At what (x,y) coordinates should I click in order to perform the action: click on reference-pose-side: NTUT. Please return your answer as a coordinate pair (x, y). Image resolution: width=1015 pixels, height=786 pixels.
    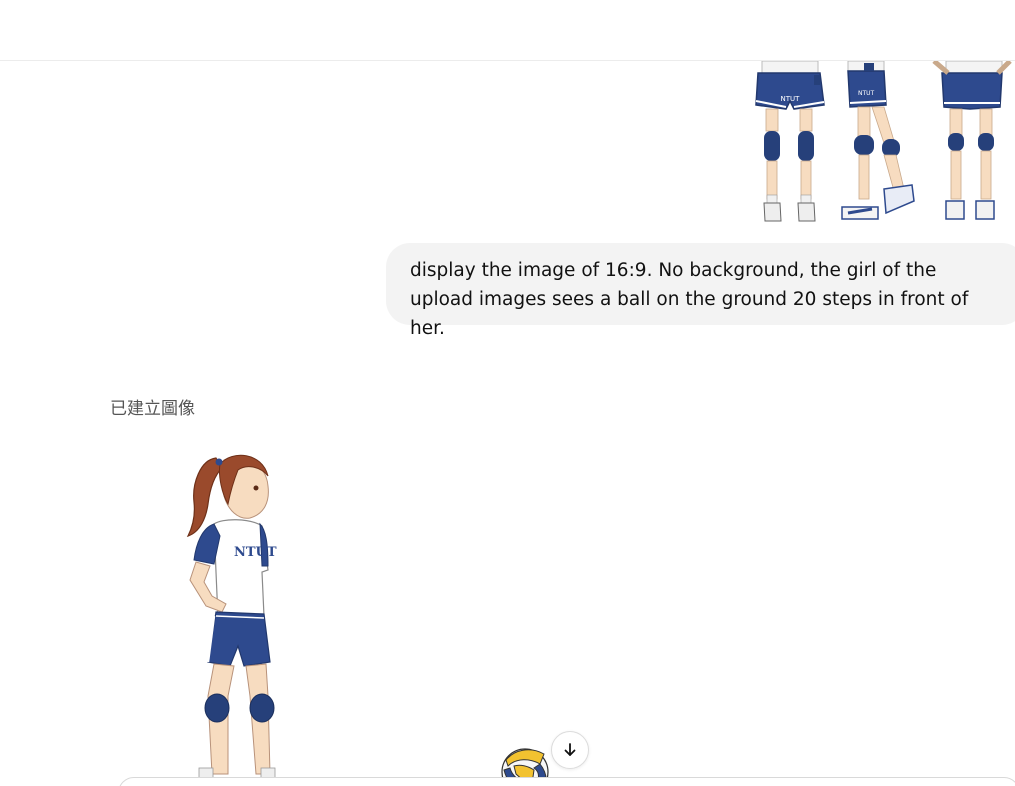
    Looking at the image, I should click on (878, 140).